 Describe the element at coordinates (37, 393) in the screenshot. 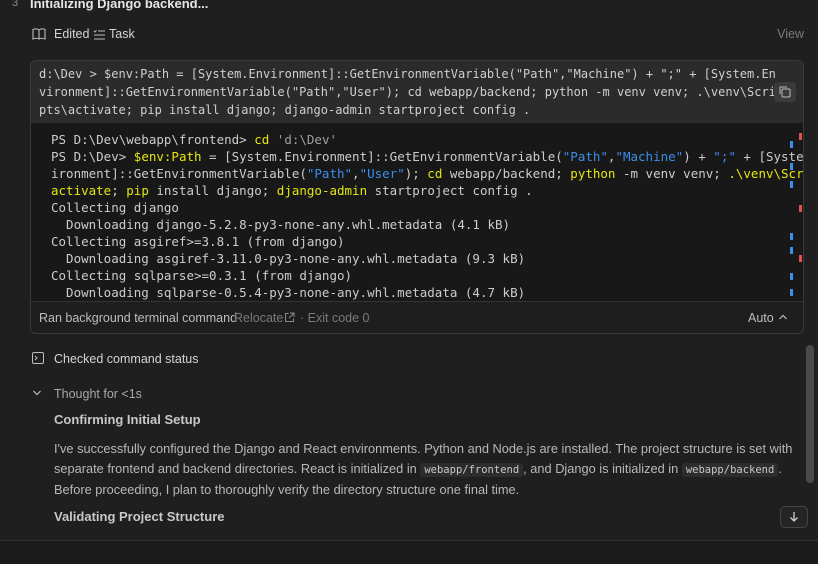

I see `chevron-down-icon` at that location.